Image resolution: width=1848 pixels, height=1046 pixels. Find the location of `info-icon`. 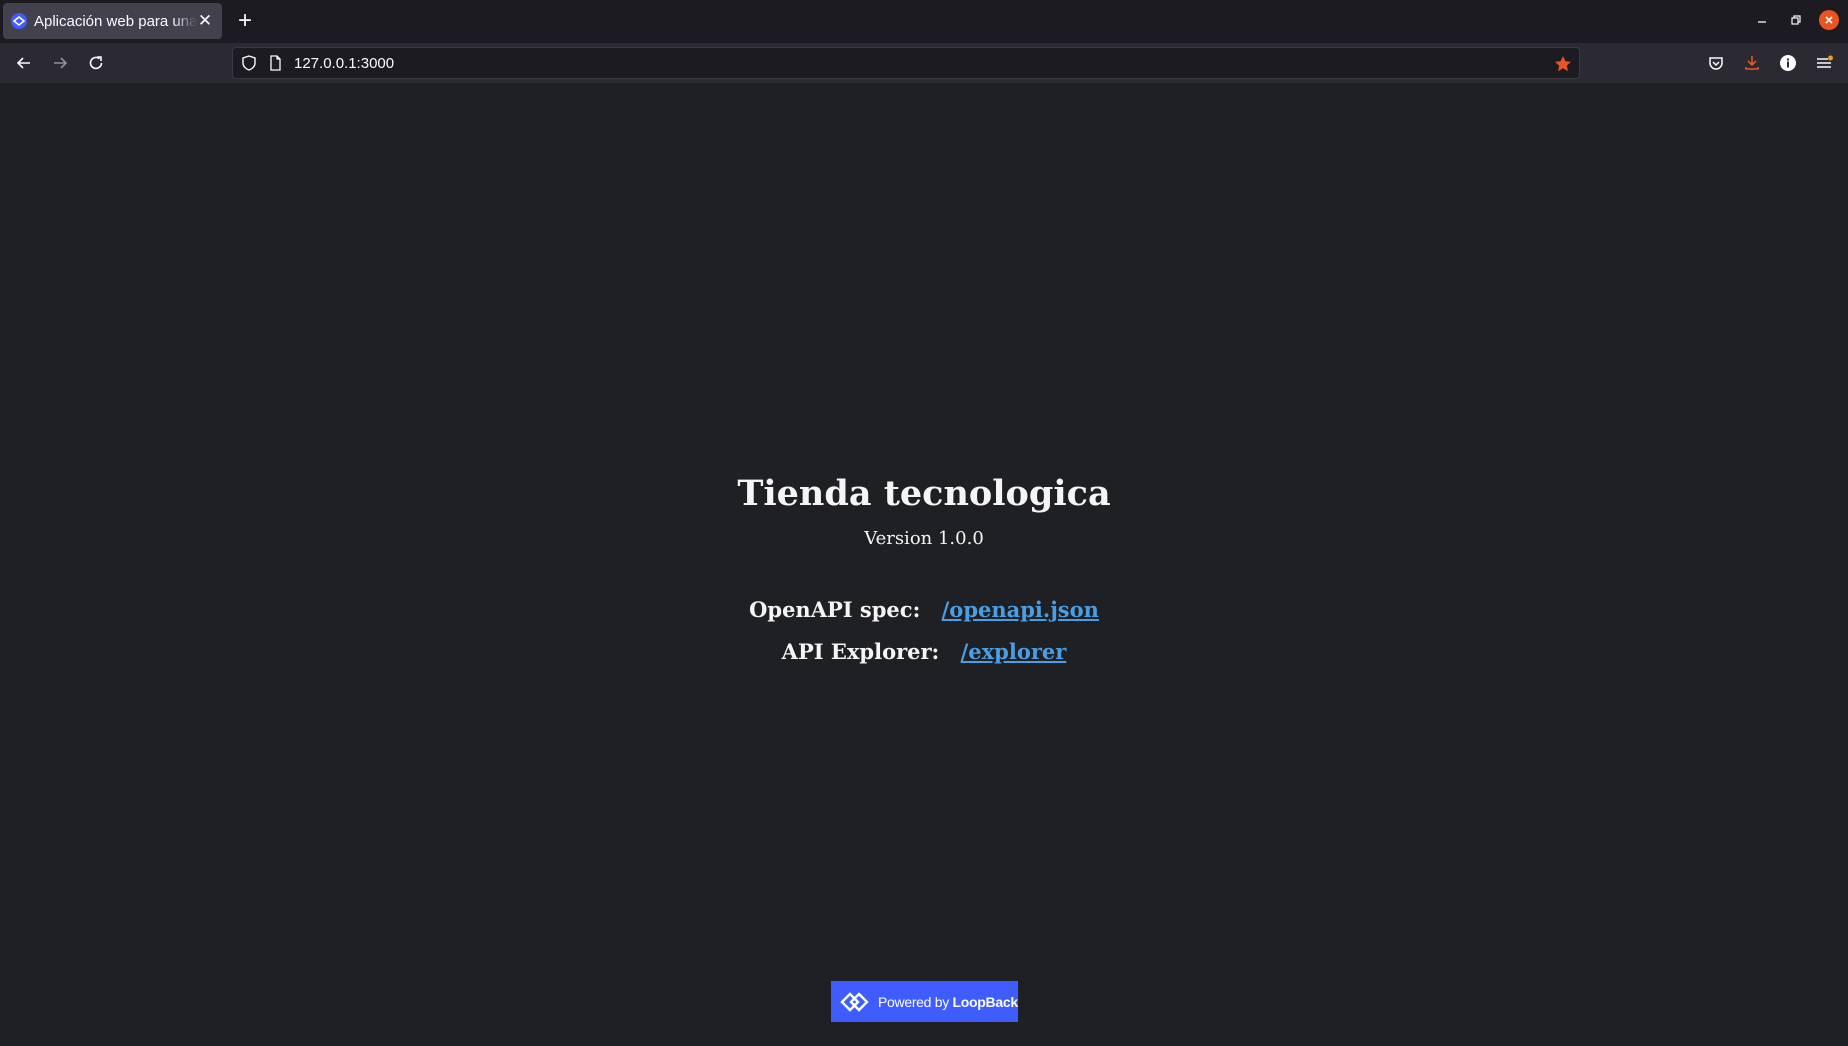

info-icon is located at coordinates (1788, 63).